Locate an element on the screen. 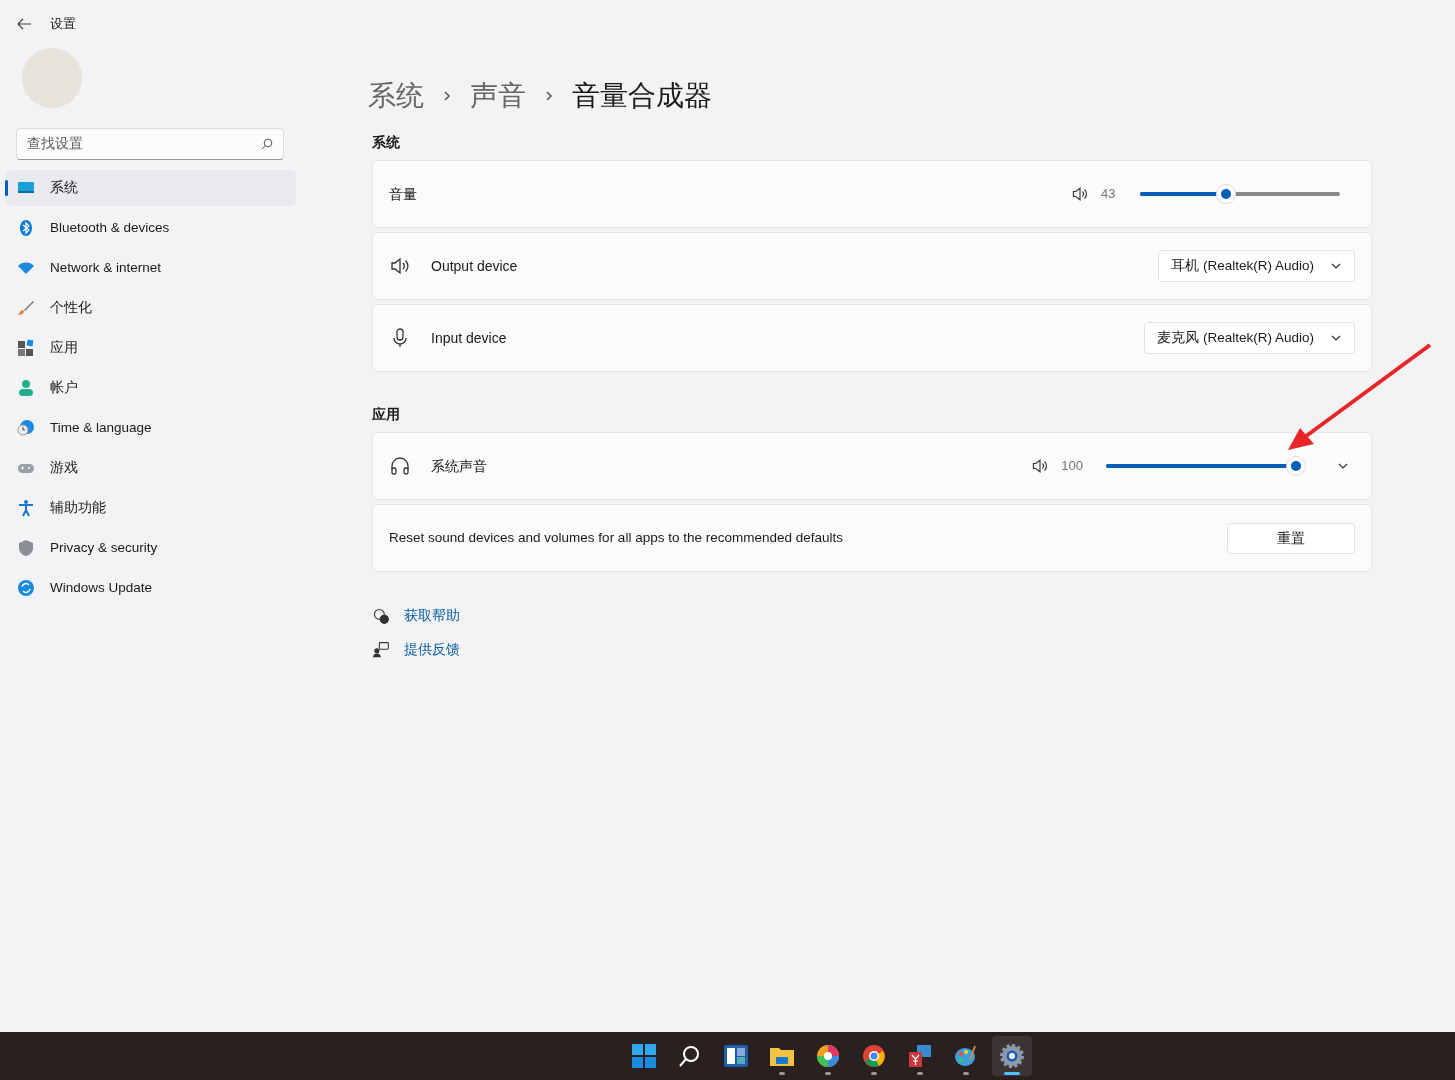 The image size is (1455, 1080). breadcrumb-item: 声音 is located at coordinates (498, 96).